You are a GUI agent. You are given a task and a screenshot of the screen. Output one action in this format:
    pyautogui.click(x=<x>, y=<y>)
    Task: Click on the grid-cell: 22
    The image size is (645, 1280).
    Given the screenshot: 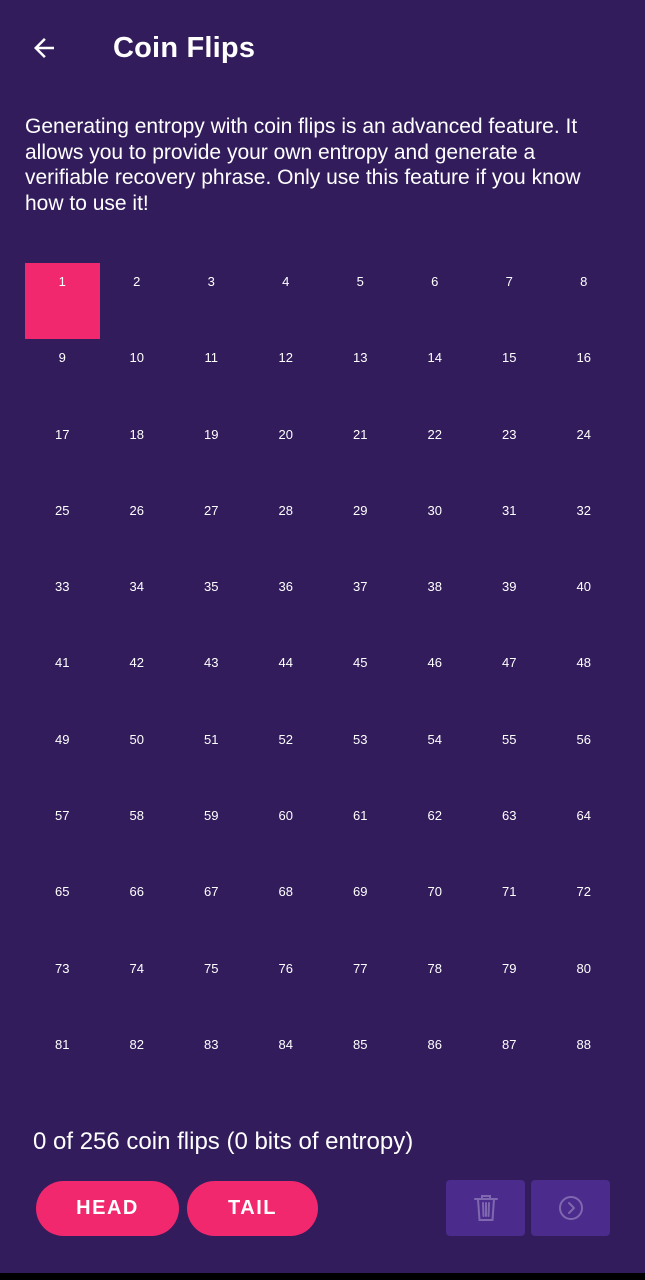 What is the action you would take?
    pyautogui.click(x=434, y=434)
    